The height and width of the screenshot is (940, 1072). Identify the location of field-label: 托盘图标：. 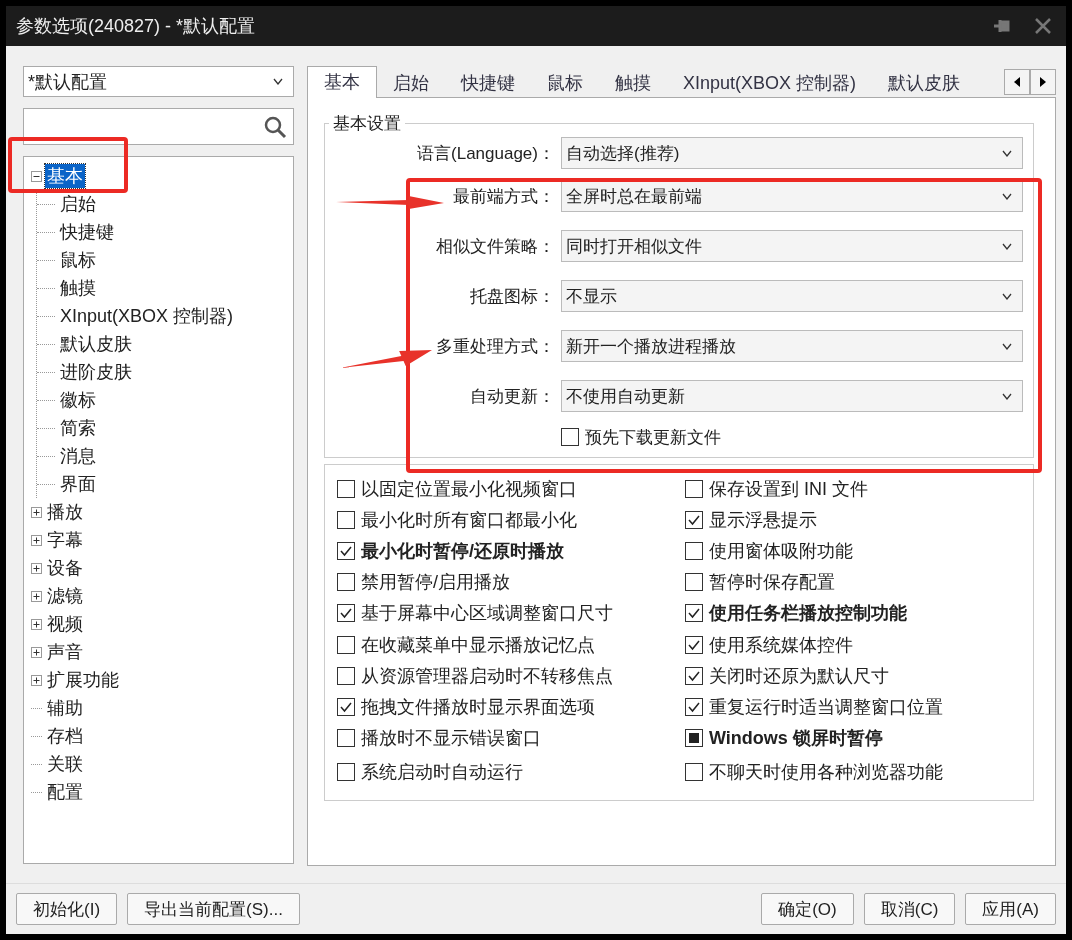
(512, 296).